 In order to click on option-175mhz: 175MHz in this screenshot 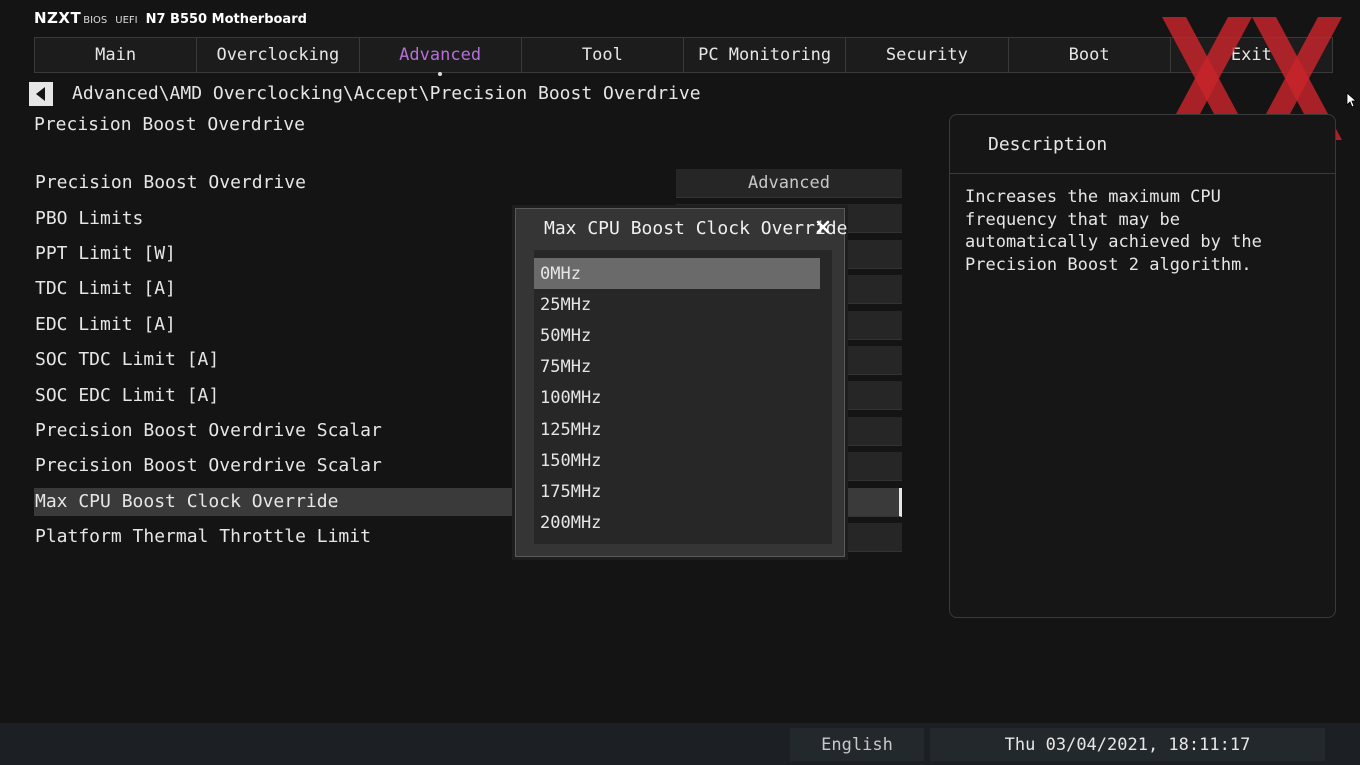, I will do `click(683, 491)`.